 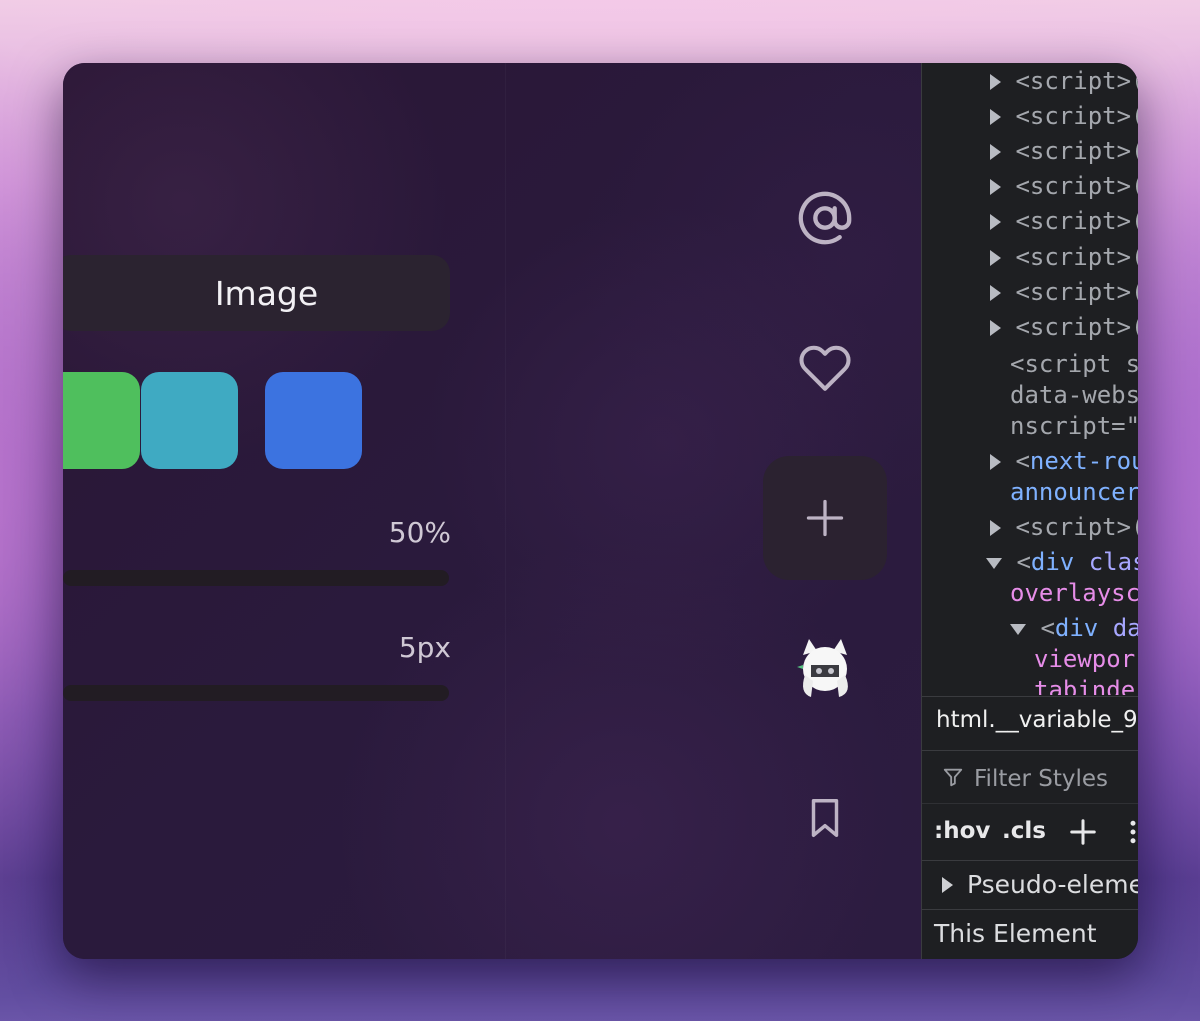 I want to click on pseudo-elements-section: Pseudo-eleme, so click(x=1030, y=885).